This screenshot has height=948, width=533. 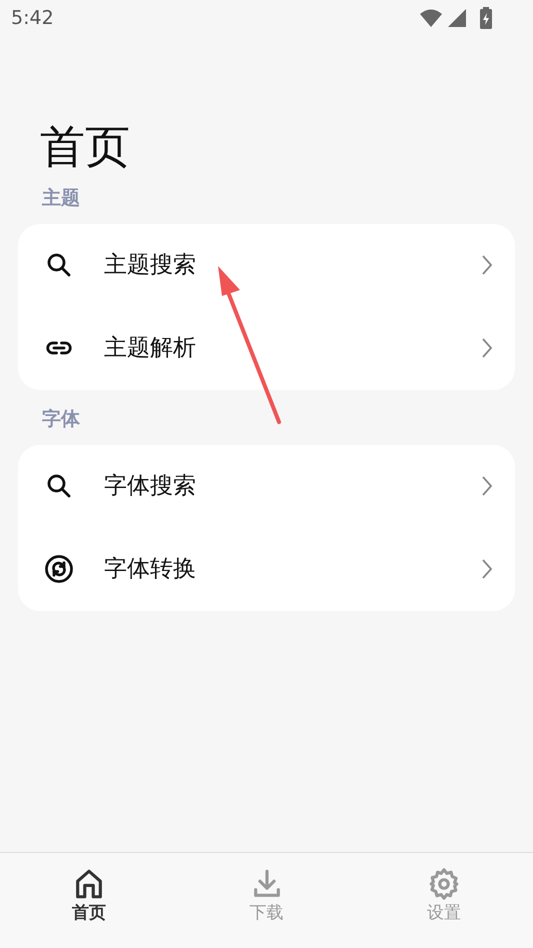 I want to click on nav-tab: 首页, so click(x=89, y=900).